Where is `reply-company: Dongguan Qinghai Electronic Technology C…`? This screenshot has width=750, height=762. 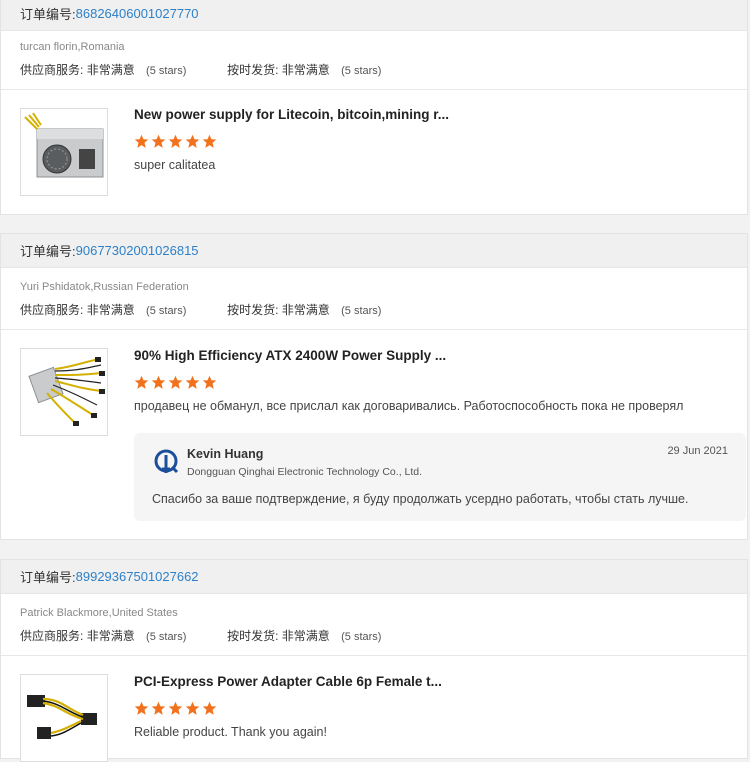 reply-company: Dongguan Qinghai Electronic Technology C… is located at coordinates (305, 472).